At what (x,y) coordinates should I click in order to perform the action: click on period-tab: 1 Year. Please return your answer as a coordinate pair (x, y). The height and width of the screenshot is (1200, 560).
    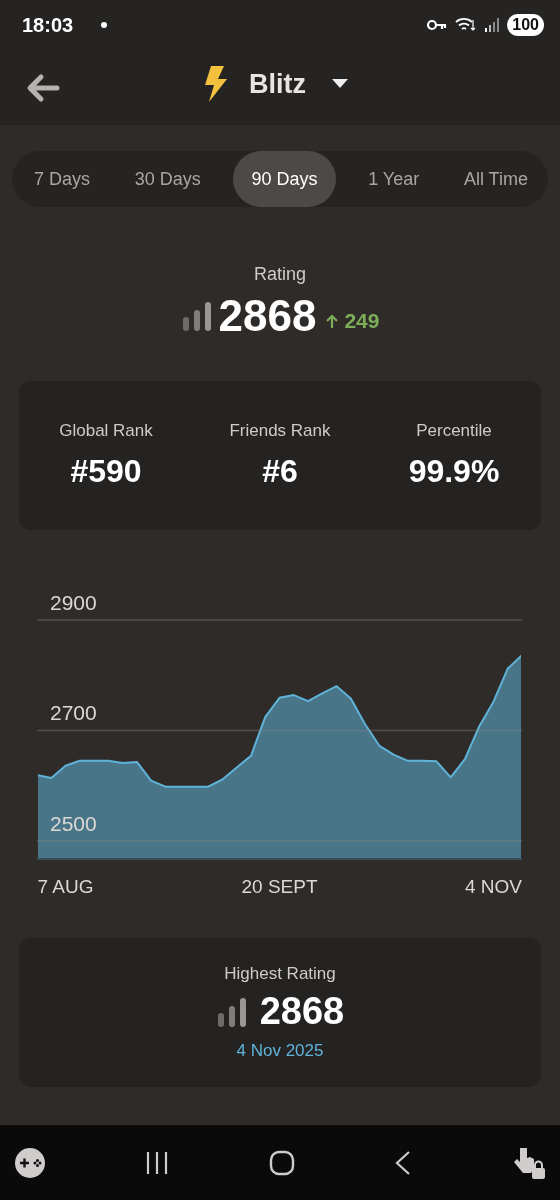
    Looking at the image, I should click on (394, 179).